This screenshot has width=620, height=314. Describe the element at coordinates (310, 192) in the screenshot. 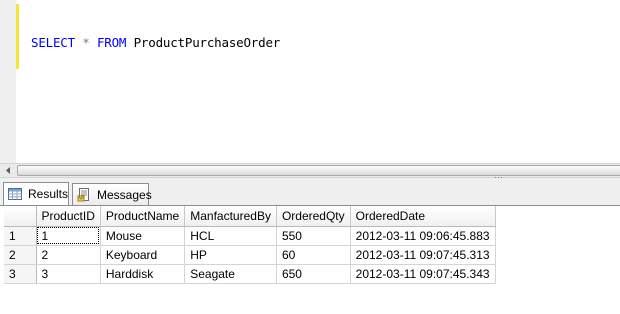

I see `results-tabstrip: Results Messages` at that location.